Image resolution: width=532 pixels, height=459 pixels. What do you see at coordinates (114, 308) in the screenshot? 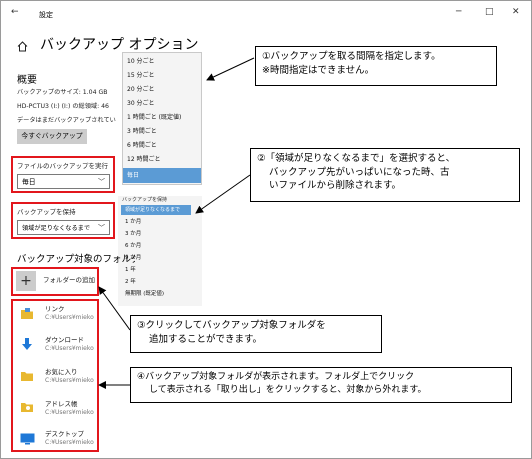
I see `arrow-to-add-folder` at bounding box center [114, 308].